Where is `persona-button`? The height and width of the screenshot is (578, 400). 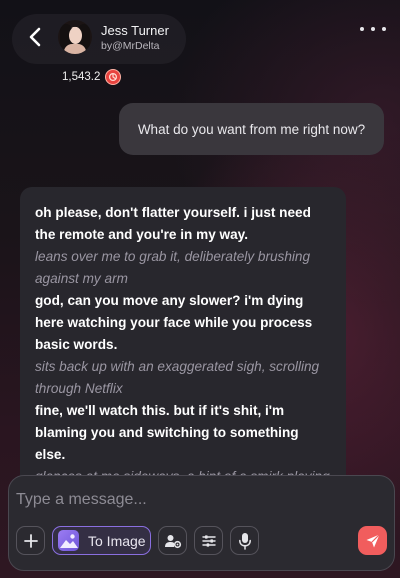
persona-button is located at coordinates (172, 540).